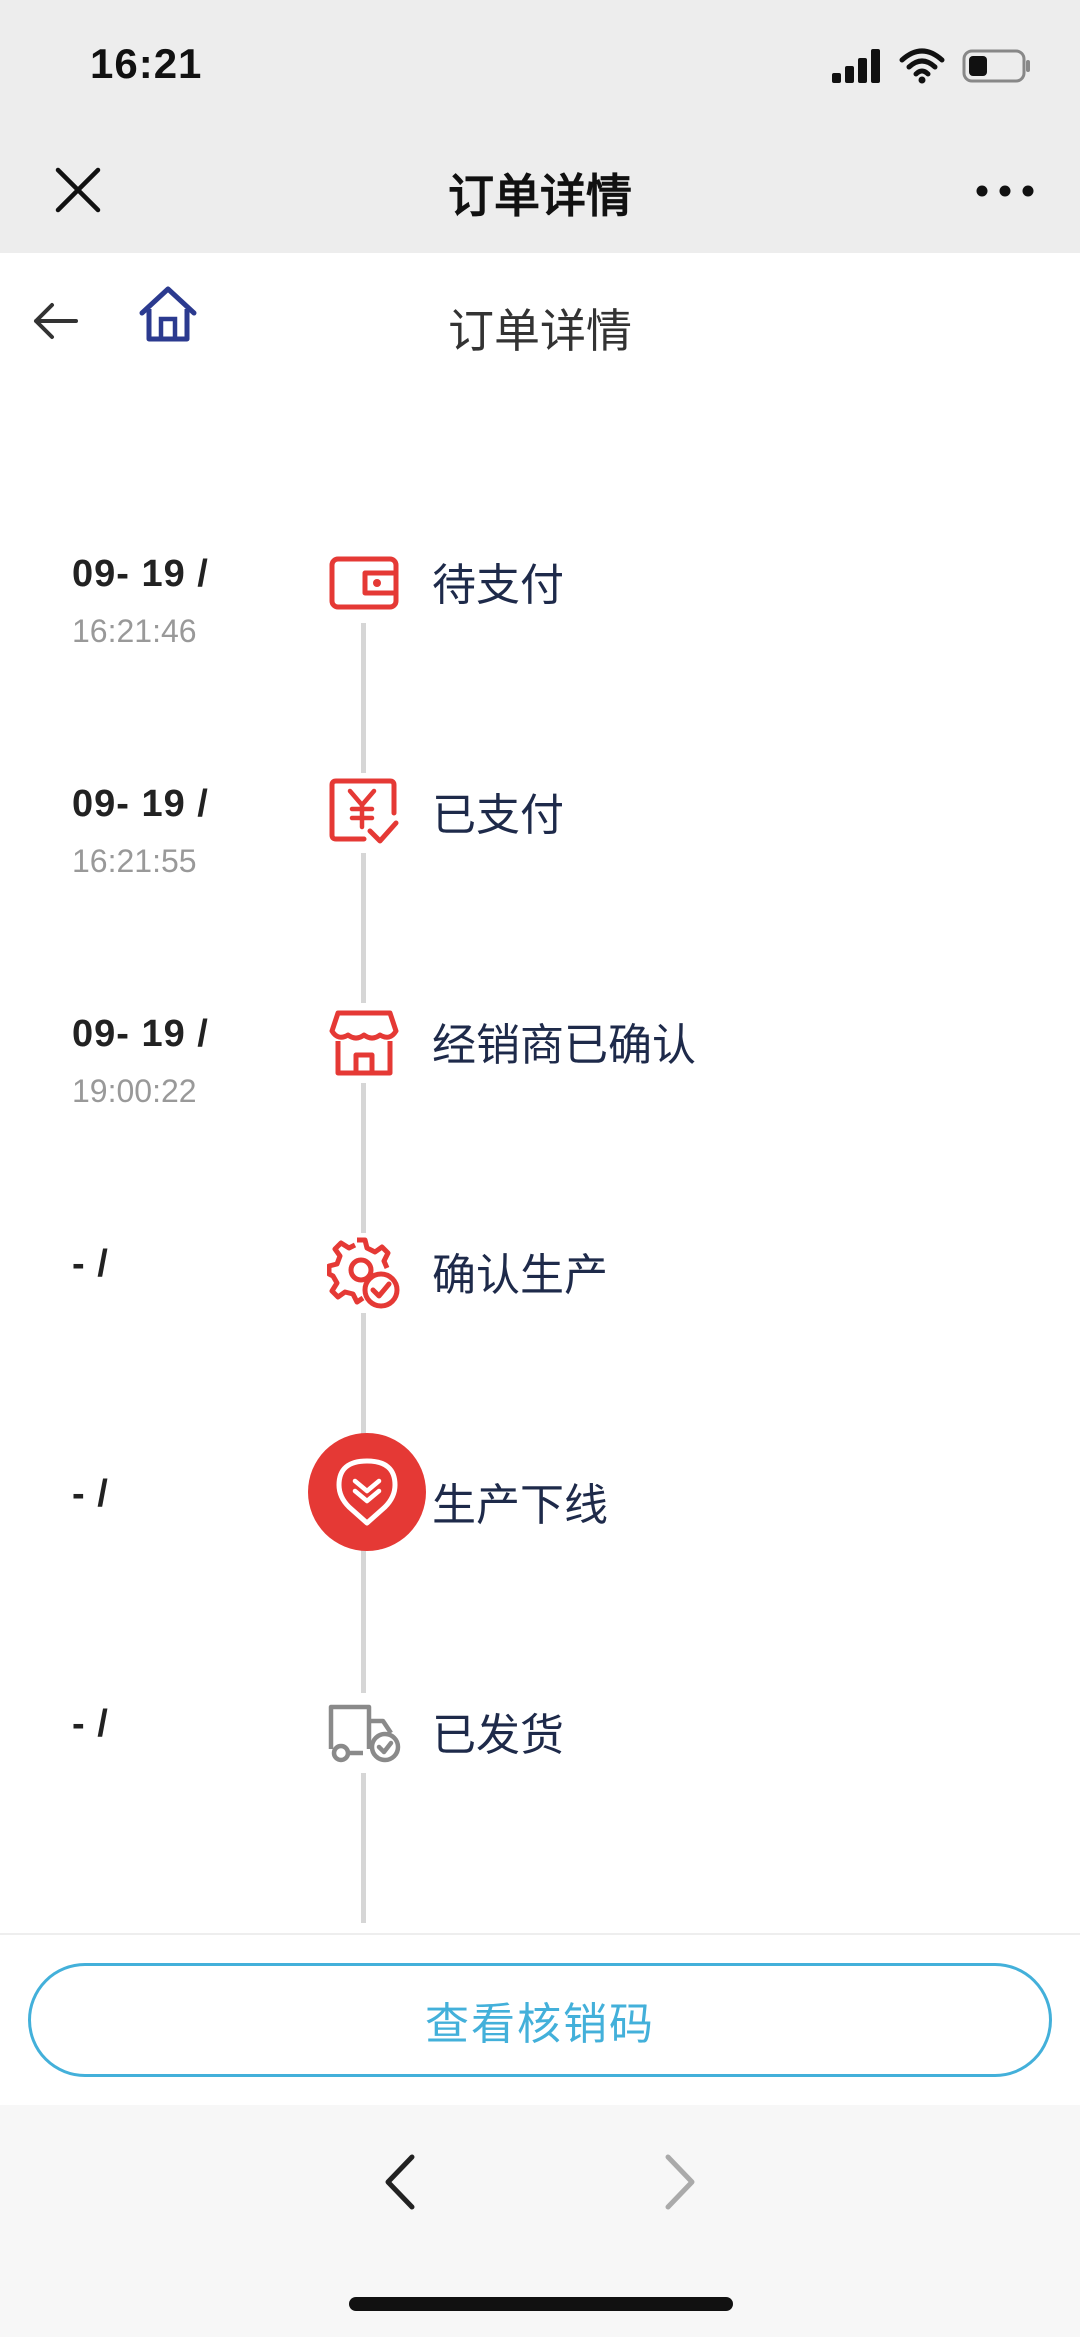  I want to click on timeline-item-active: - / 生产下线, so click(540, 1528).